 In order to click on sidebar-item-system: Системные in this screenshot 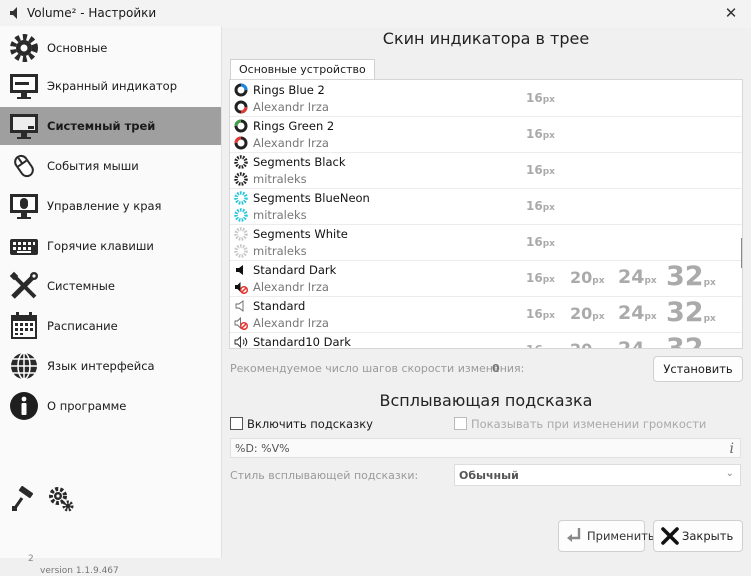, I will do `click(110, 286)`.